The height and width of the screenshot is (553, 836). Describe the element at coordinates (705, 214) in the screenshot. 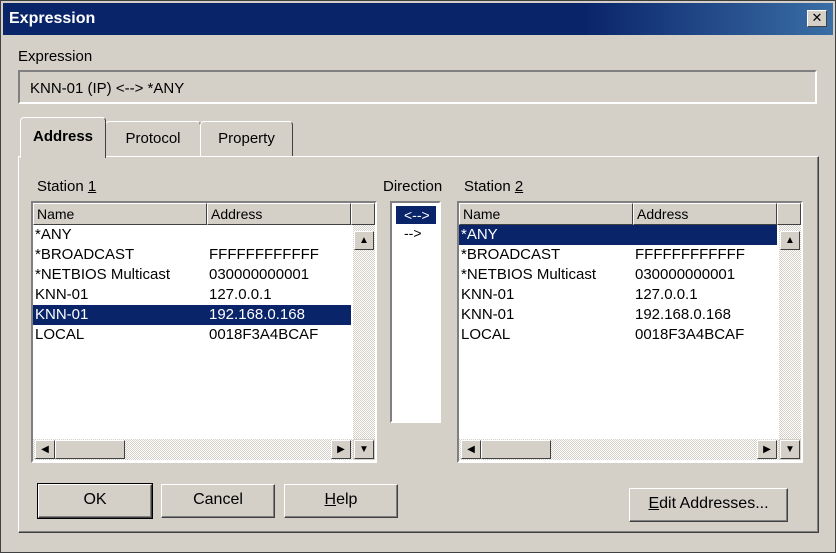

I see `station2-col-address: Address` at that location.